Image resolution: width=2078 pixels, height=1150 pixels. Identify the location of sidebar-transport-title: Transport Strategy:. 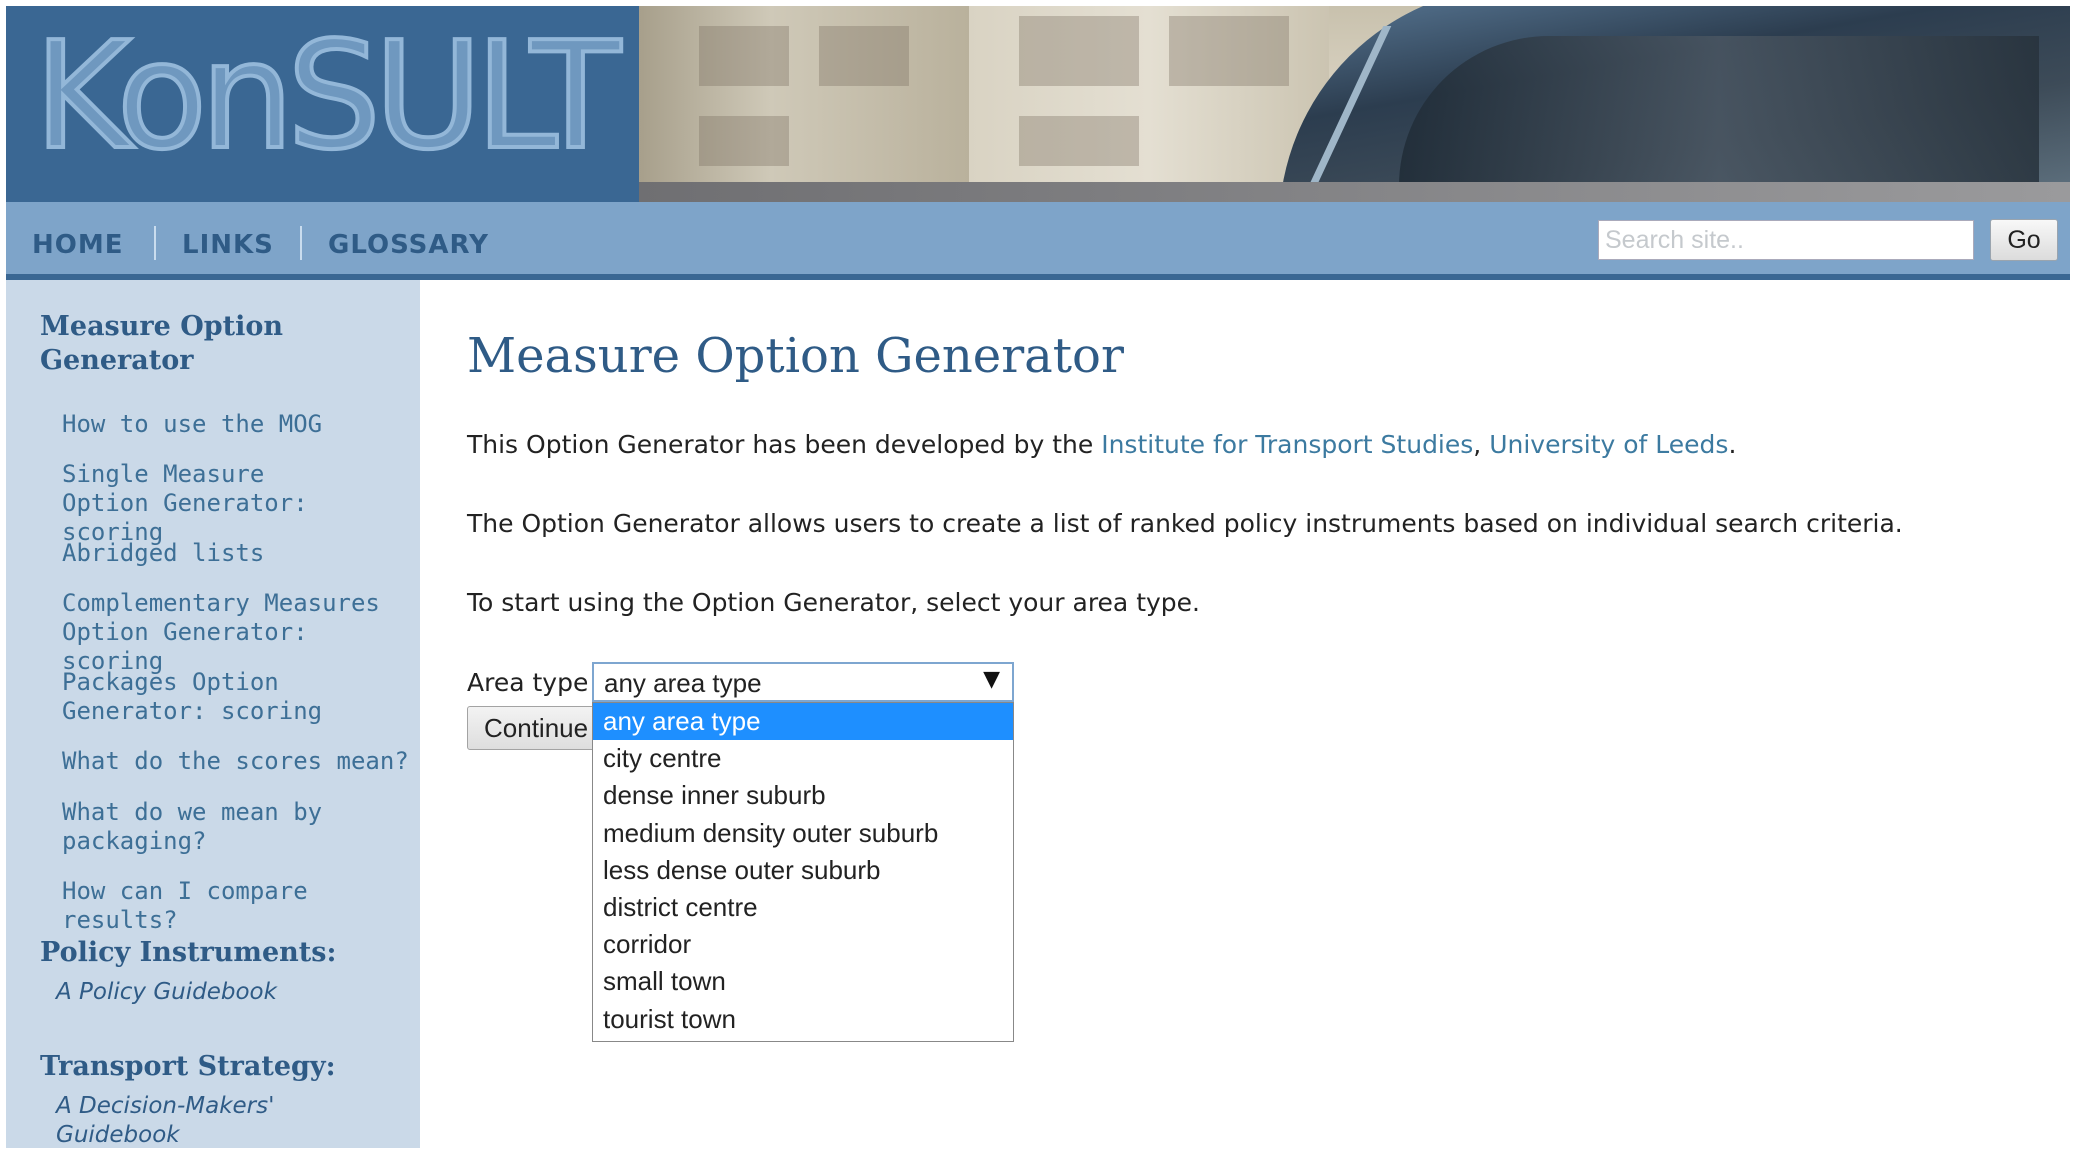
(188, 1067).